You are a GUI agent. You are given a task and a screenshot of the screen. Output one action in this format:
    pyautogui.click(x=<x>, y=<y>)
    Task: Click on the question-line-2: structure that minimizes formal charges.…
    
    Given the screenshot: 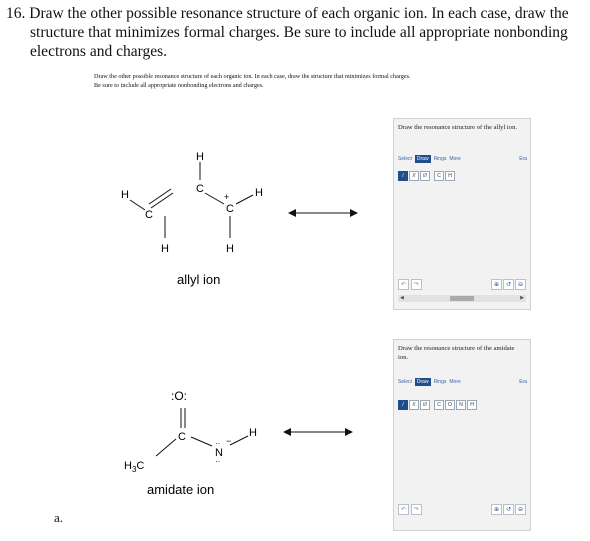 What is the action you would take?
    pyautogui.click(x=299, y=32)
    